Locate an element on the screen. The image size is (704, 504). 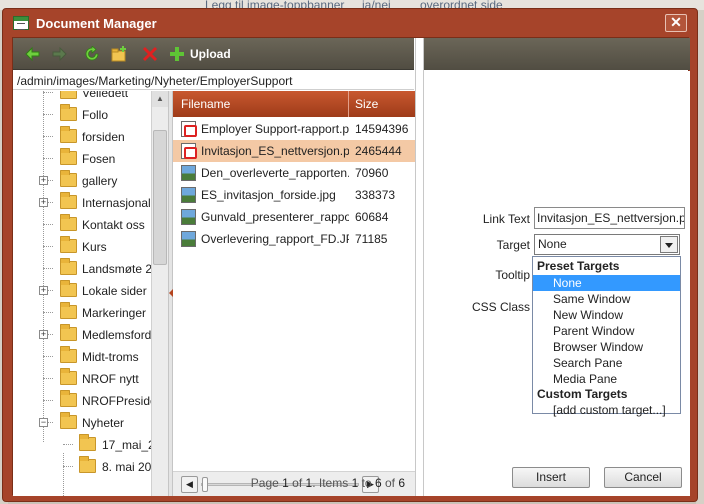
tree-item: NROF nytt is located at coordinates (82, 379).